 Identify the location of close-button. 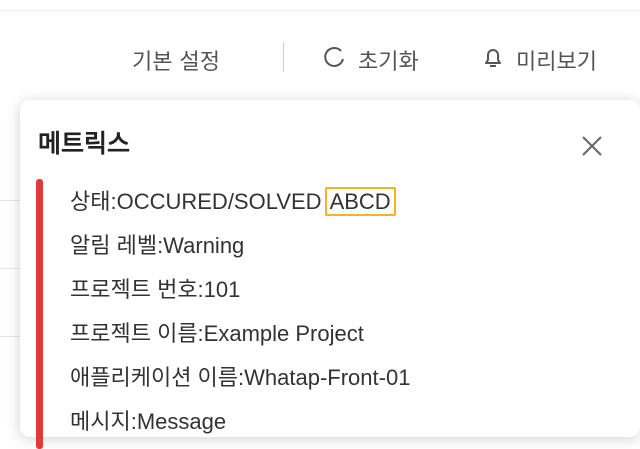
(592, 146).